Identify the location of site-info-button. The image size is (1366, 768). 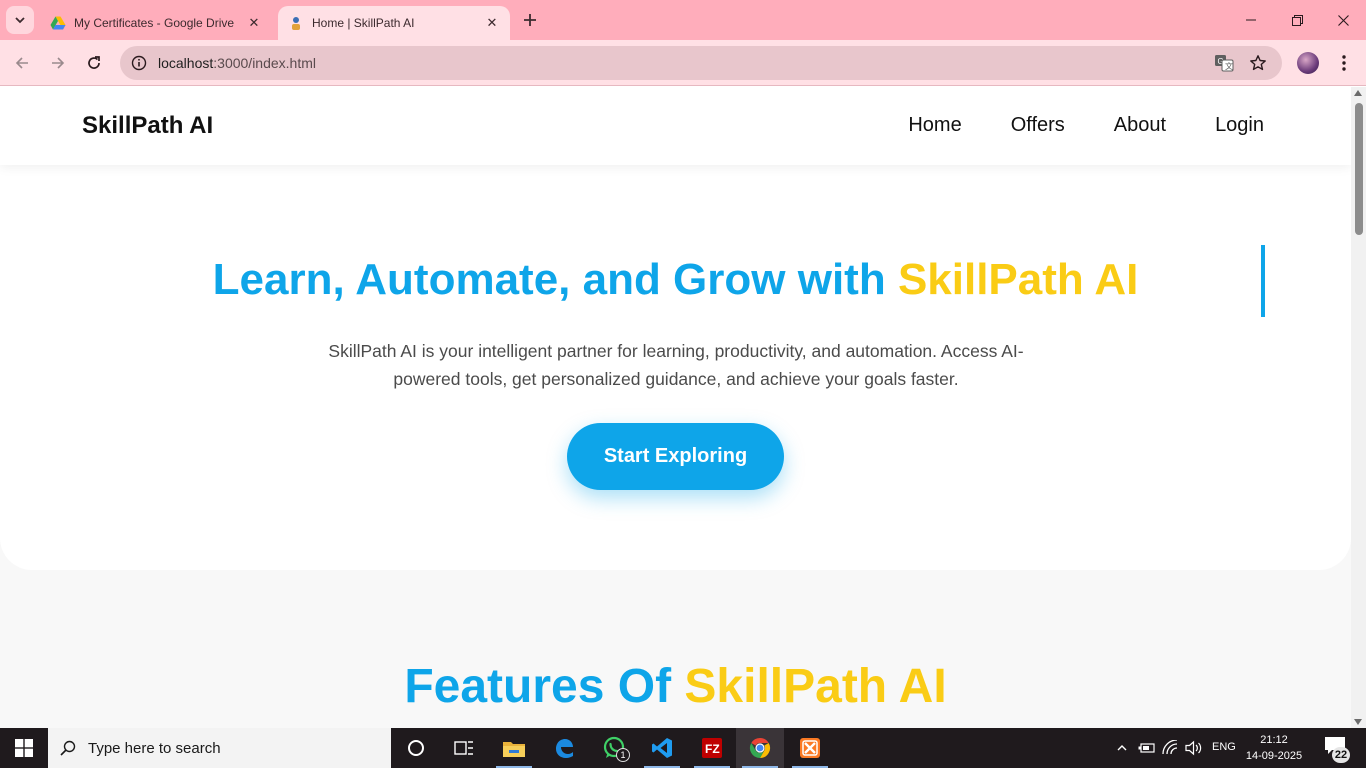
(139, 63).